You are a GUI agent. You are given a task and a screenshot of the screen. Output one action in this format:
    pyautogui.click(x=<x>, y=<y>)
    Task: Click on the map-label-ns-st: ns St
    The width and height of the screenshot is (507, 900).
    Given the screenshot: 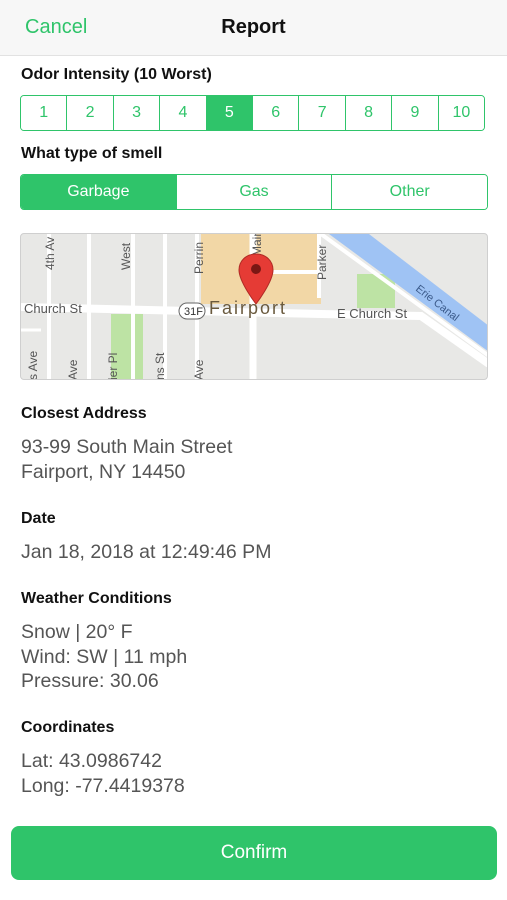 What is the action you would take?
    pyautogui.click(x=160, y=366)
    